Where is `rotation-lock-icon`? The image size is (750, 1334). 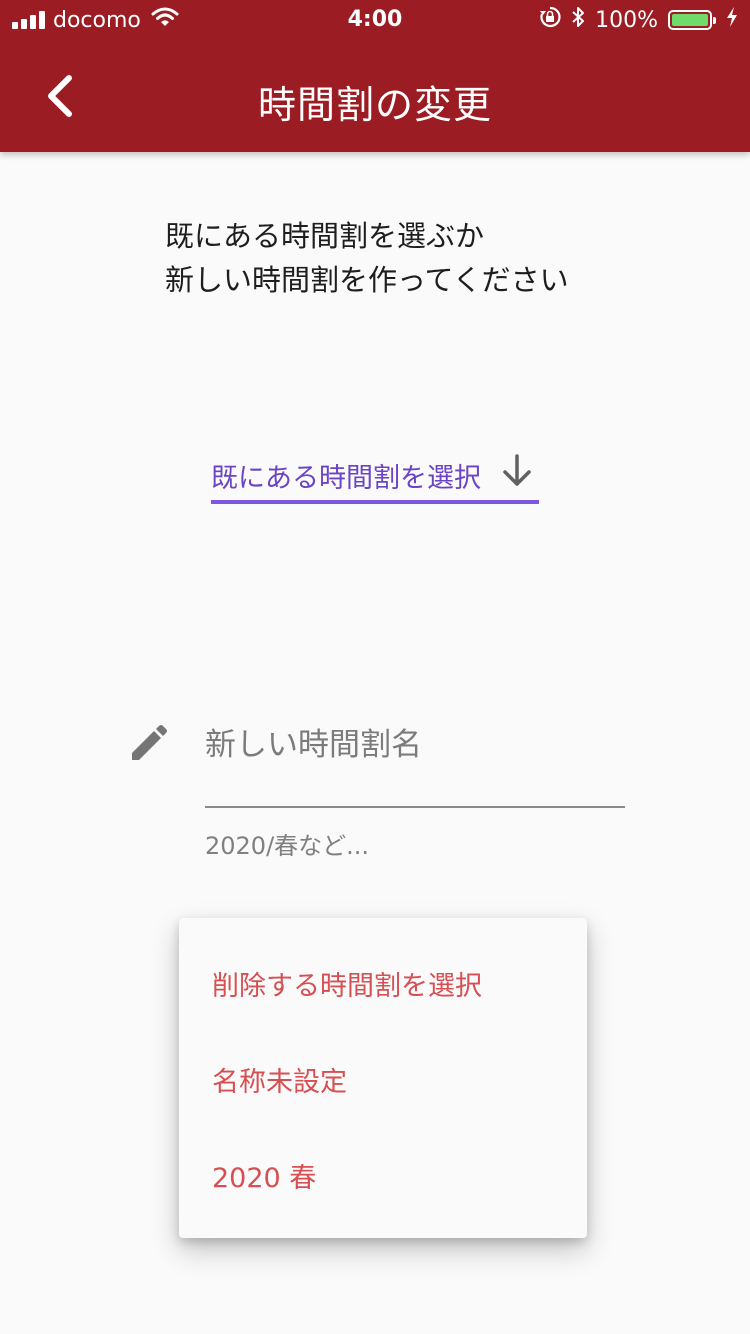 rotation-lock-icon is located at coordinates (550, 20).